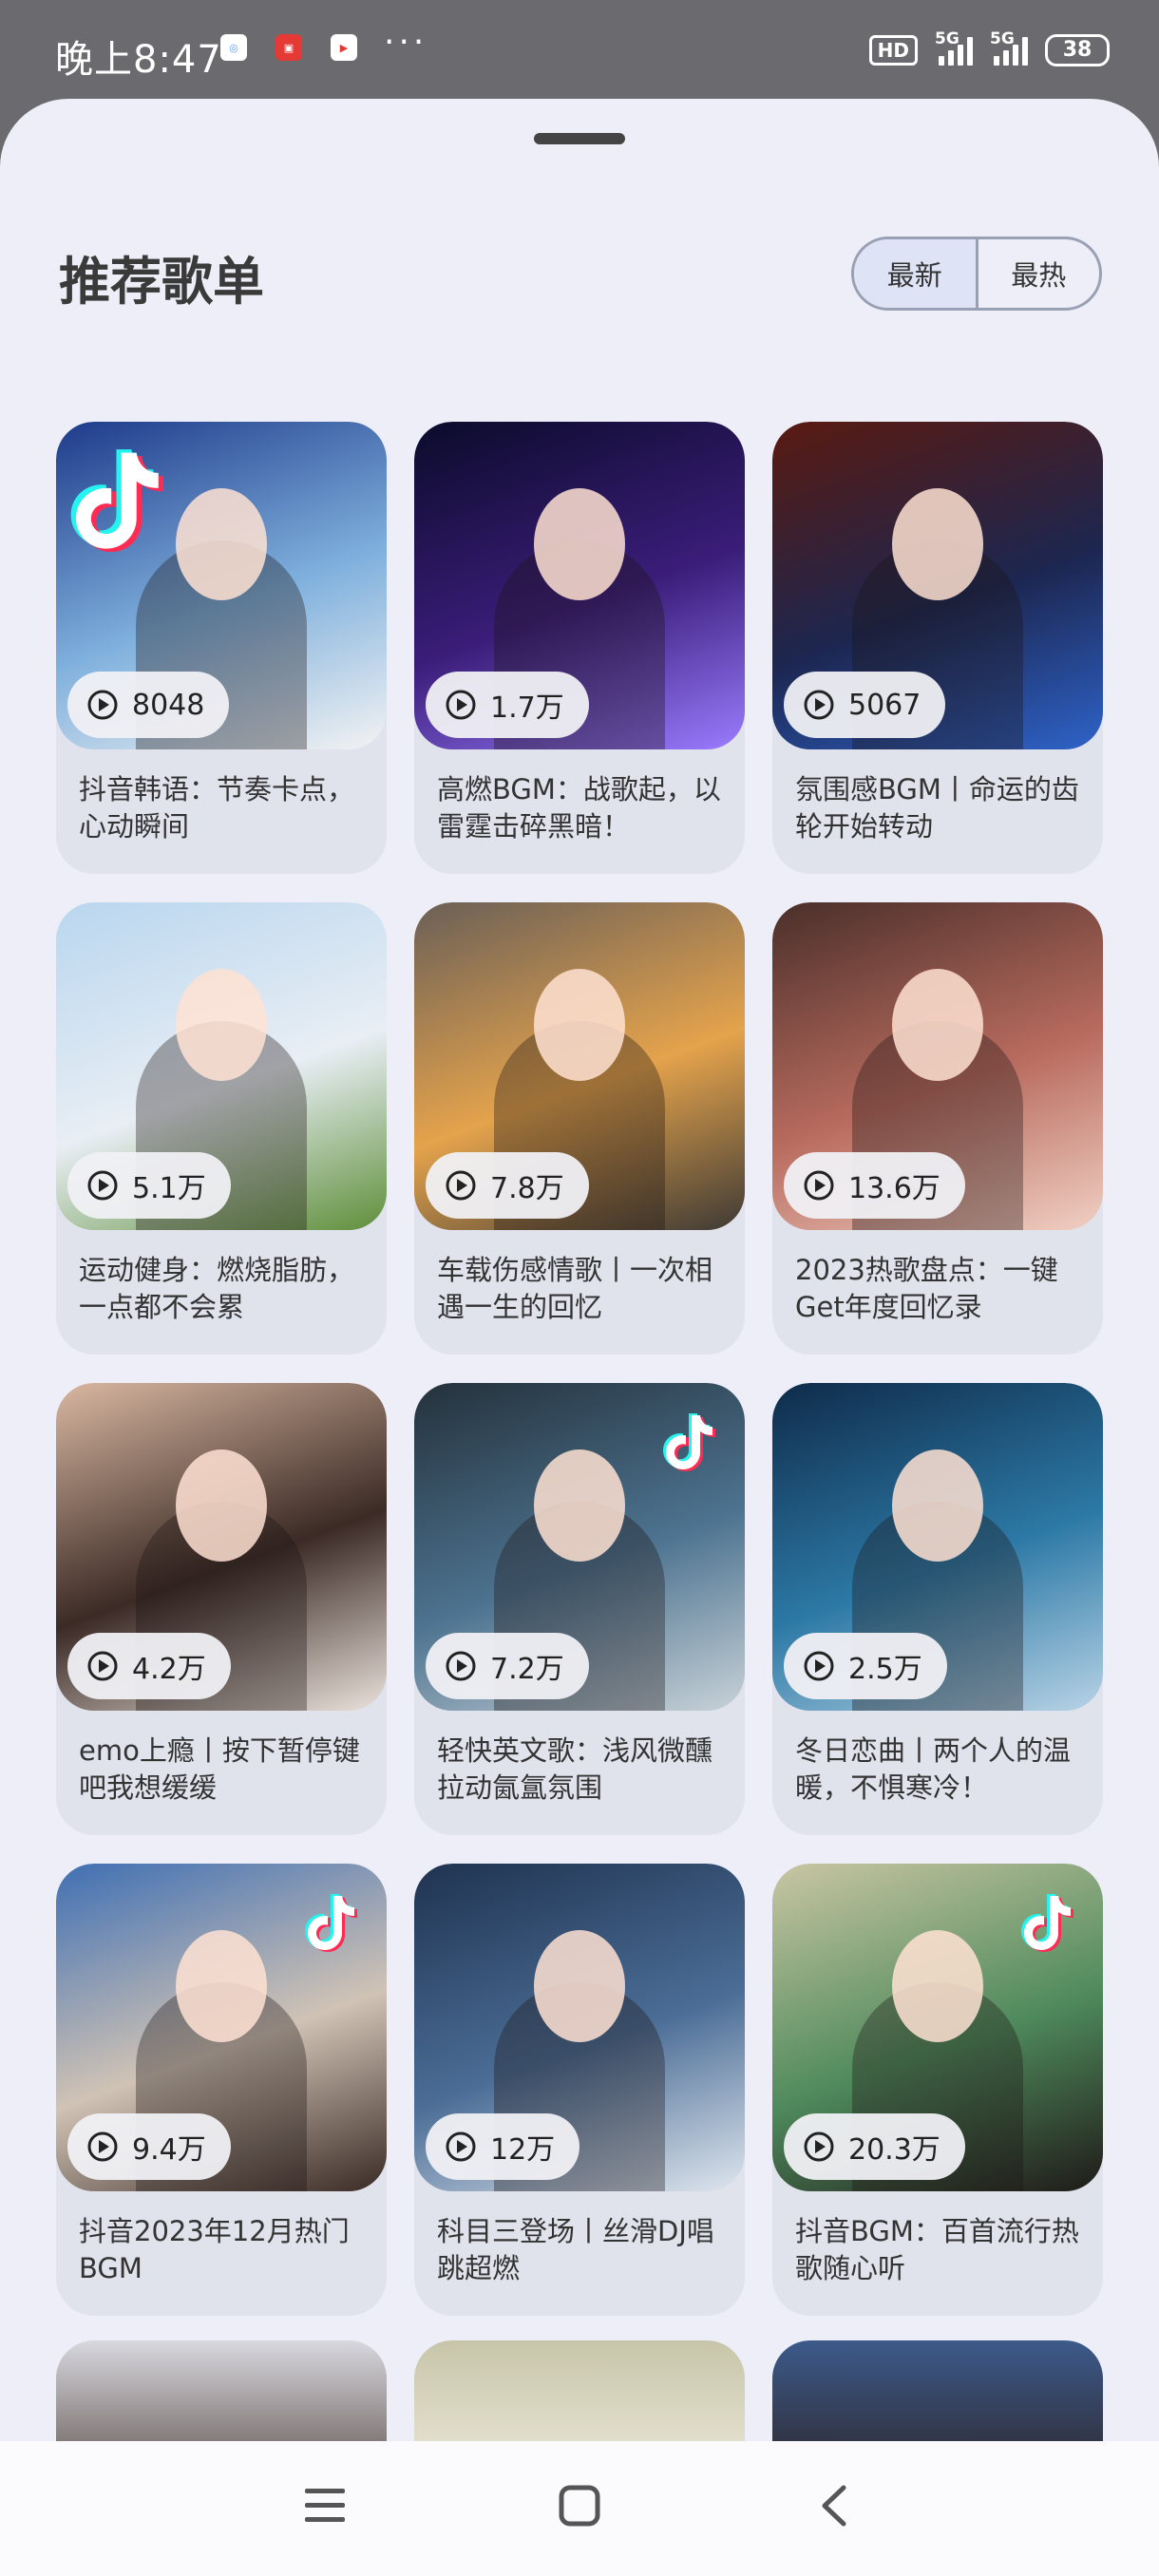 This screenshot has height=2576, width=1159. I want to click on play-count-badge: 4.2万, so click(149, 1666).